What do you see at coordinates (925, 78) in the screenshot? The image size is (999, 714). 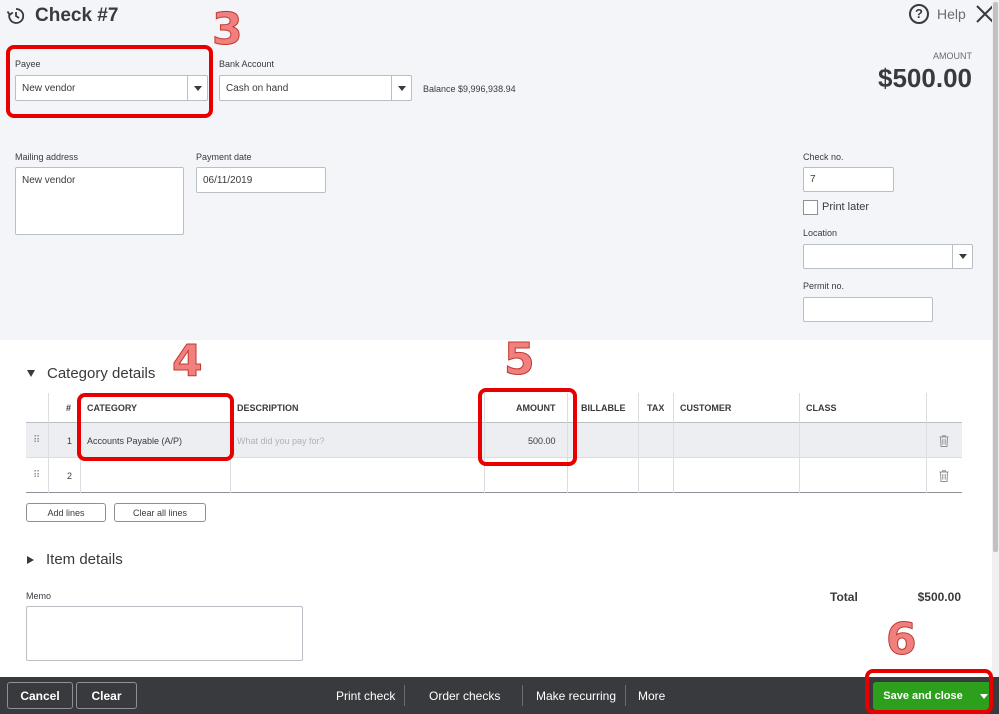 I see `amount-value: $500.00` at bounding box center [925, 78].